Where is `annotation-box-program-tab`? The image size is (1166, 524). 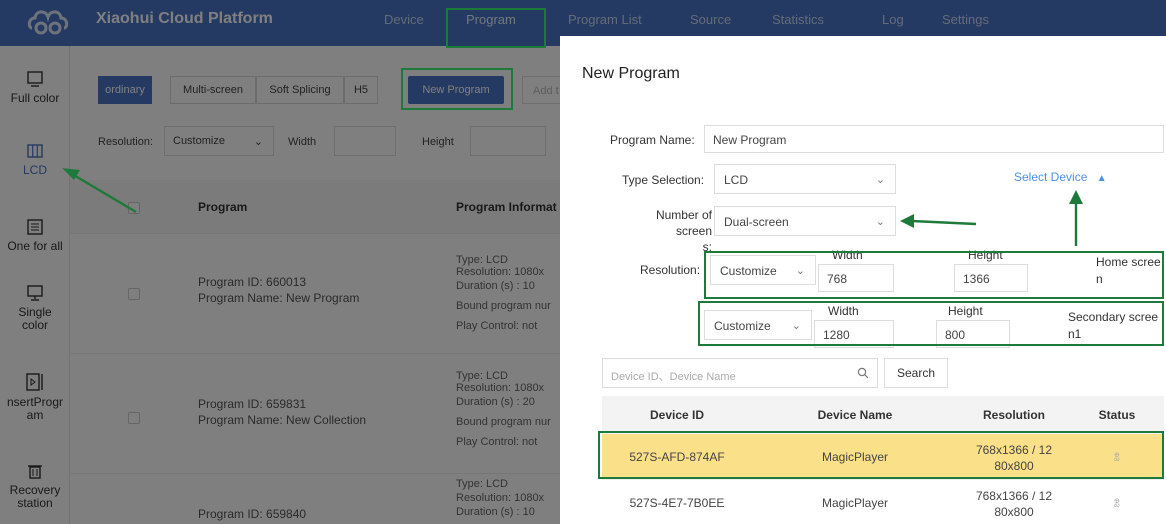 annotation-box-program-tab is located at coordinates (496, 28).